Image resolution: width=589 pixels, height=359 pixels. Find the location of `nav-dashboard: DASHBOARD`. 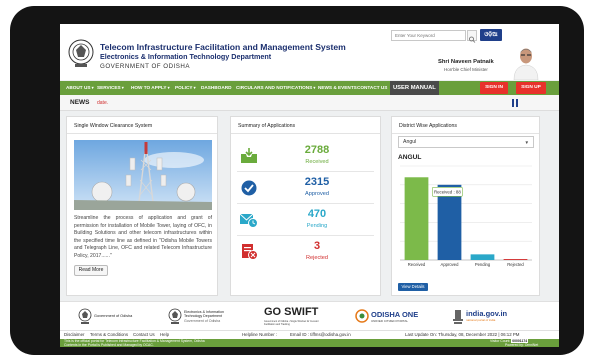

nav-dashboard: DASHBOARD is located at coordinates (216, 88).